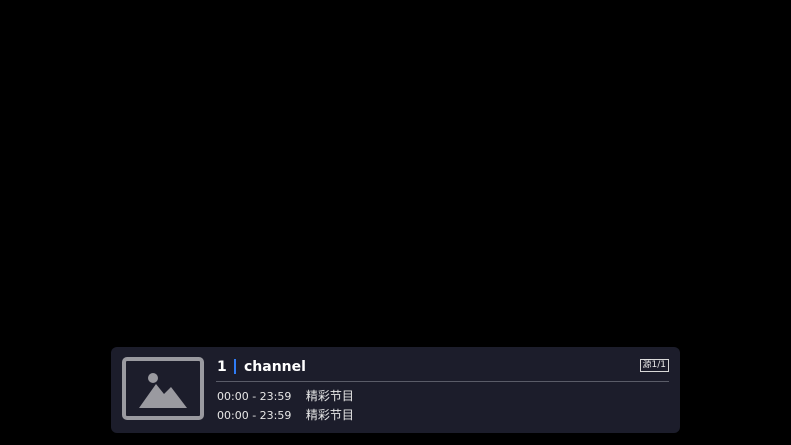 This screenshot has height=445, width=791. What do you see at coordinates (654, 365) in the screenshot?
I see `source-badge: 源1/1` at bounding box center [654, 365].